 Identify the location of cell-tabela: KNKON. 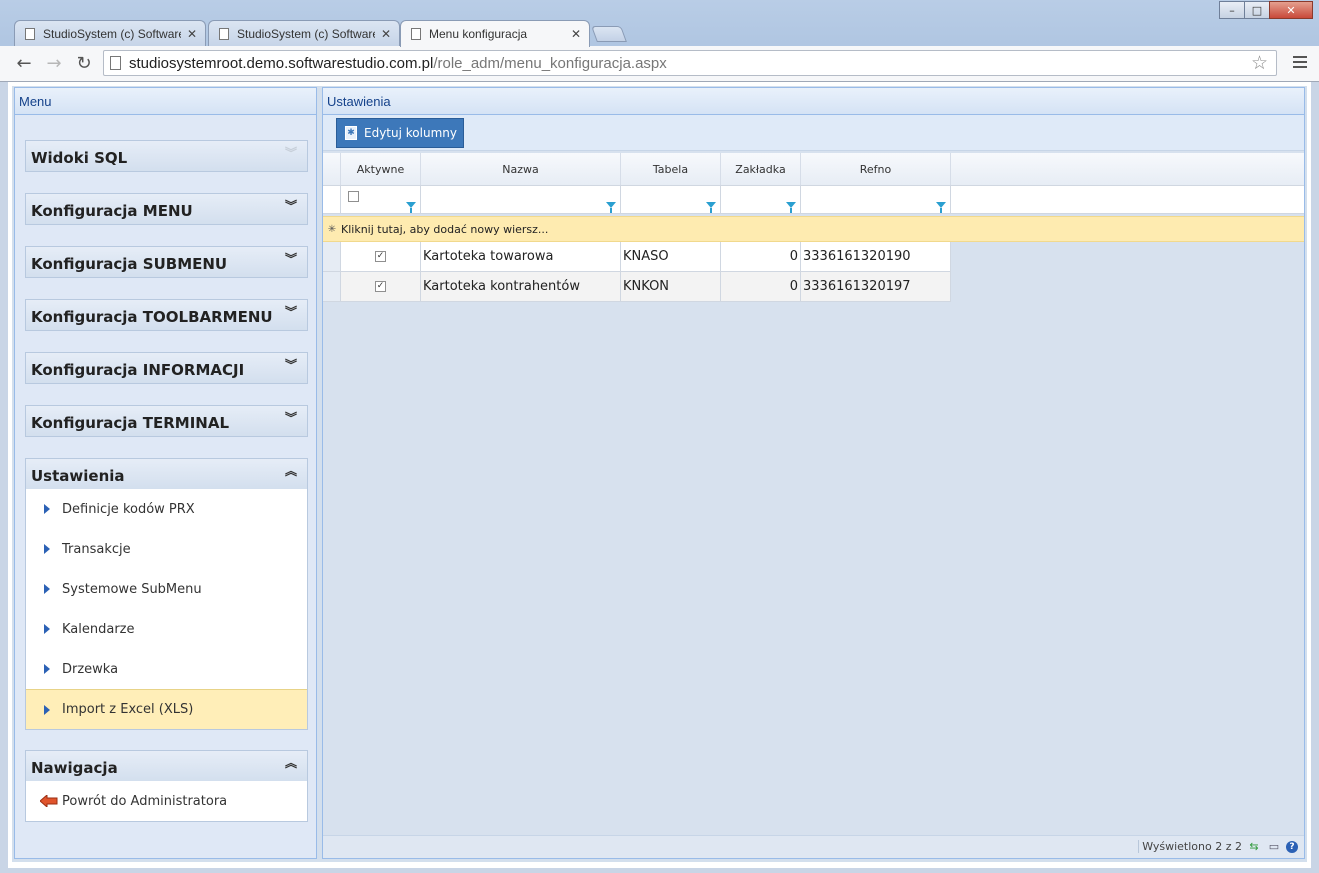
(671, 286).